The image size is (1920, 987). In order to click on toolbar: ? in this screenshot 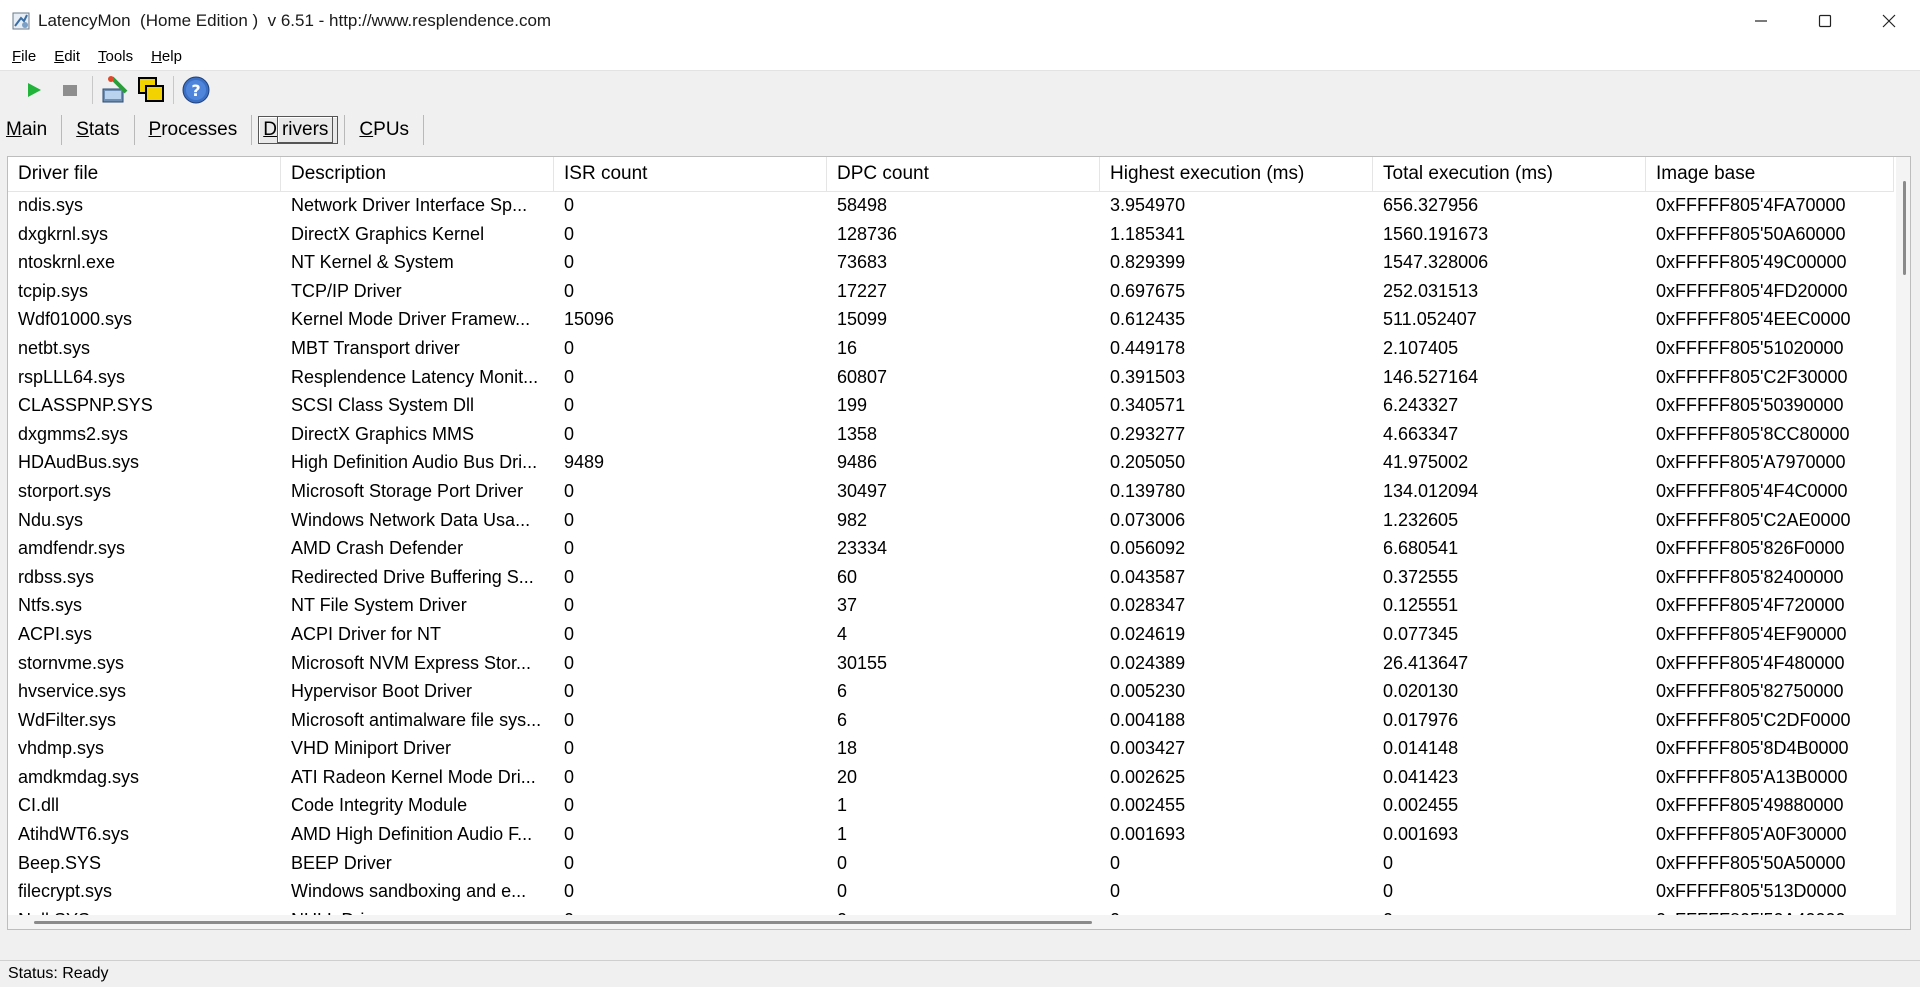, I will do `click(960, 90)`.